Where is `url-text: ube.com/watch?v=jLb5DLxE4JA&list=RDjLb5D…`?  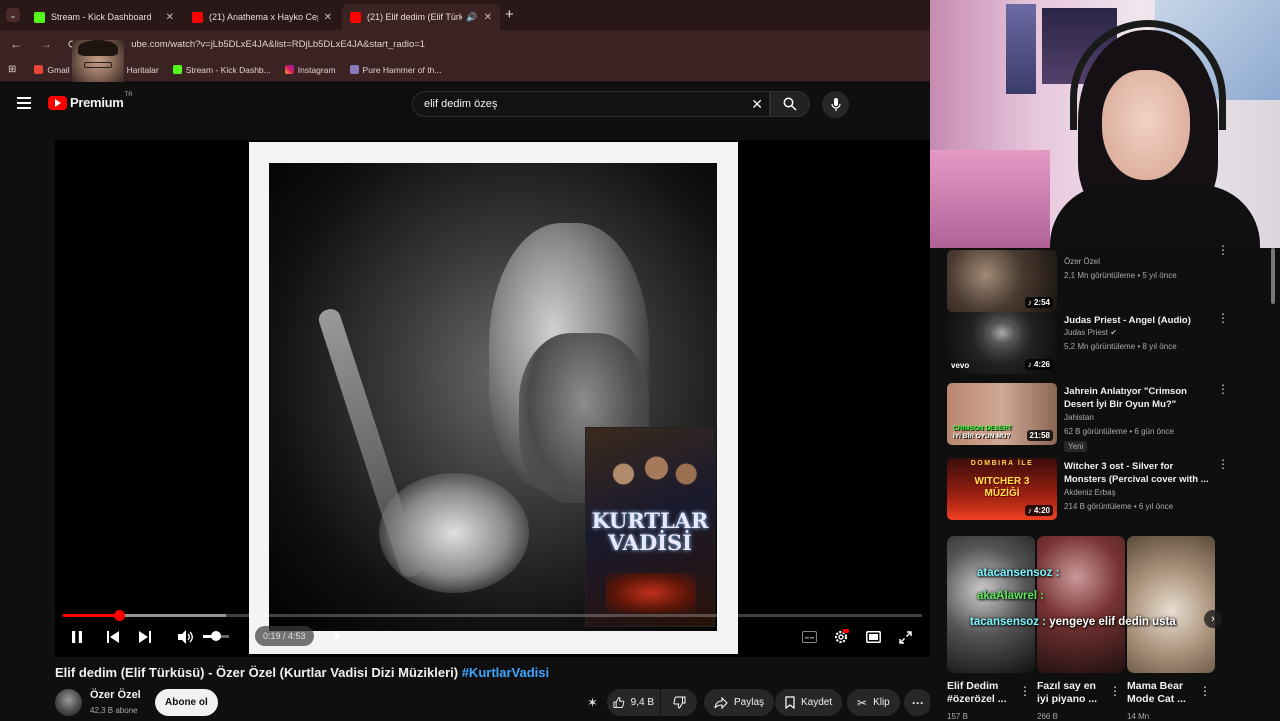 url-text: ube.com/watch?v=jLb5DLxE4JA&list=RDjLb5D… is located at coordinates (278, 44).